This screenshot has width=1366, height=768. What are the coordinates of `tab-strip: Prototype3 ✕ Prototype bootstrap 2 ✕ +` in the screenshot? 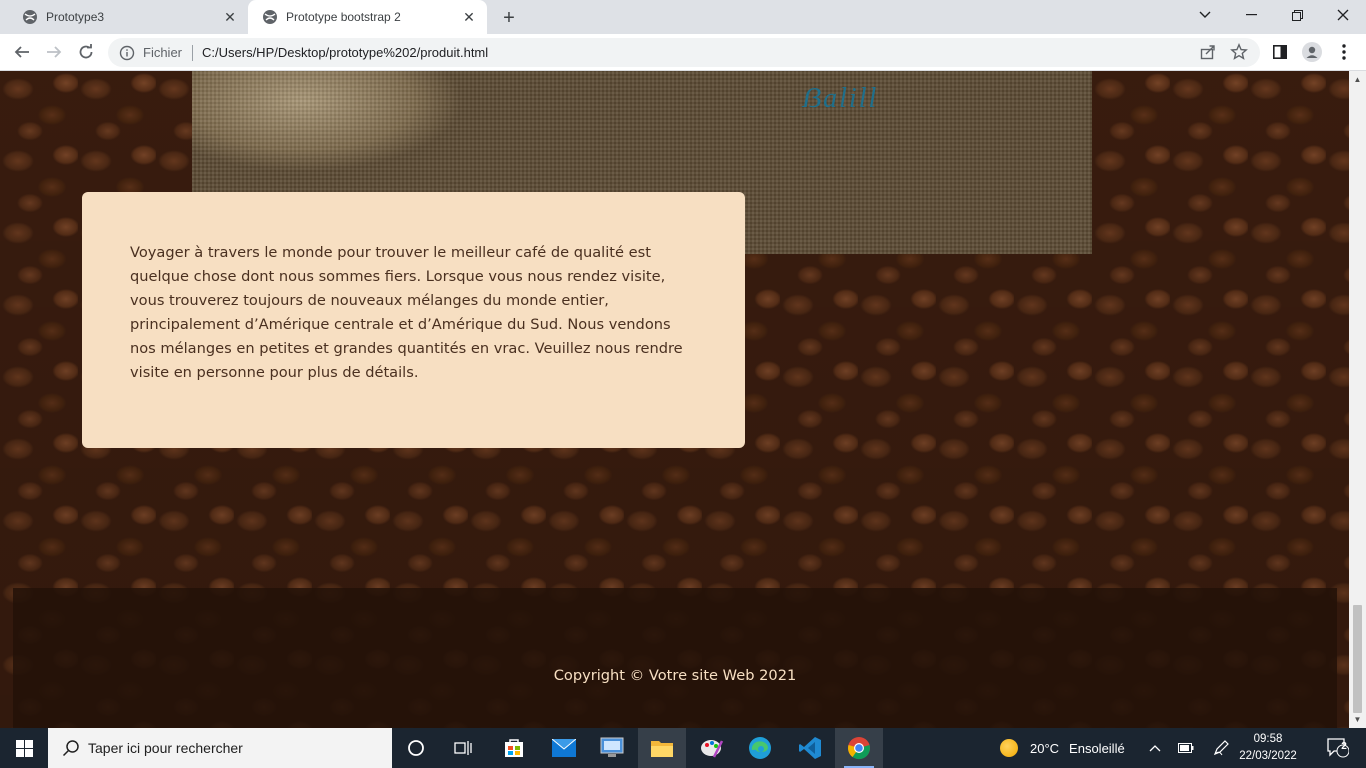 It's located at (683, 17).